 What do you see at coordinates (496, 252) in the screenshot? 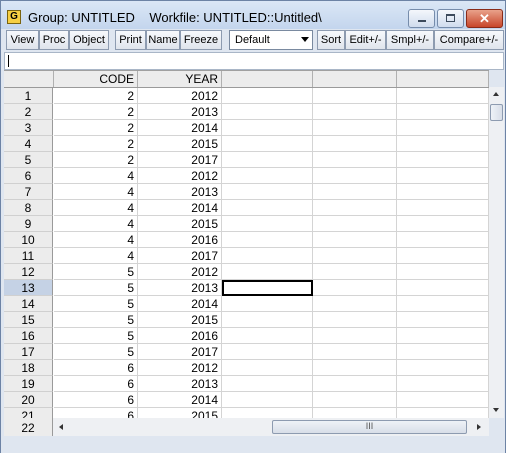
I see `vertical-scrollbar` at bounding box center [496, 252].